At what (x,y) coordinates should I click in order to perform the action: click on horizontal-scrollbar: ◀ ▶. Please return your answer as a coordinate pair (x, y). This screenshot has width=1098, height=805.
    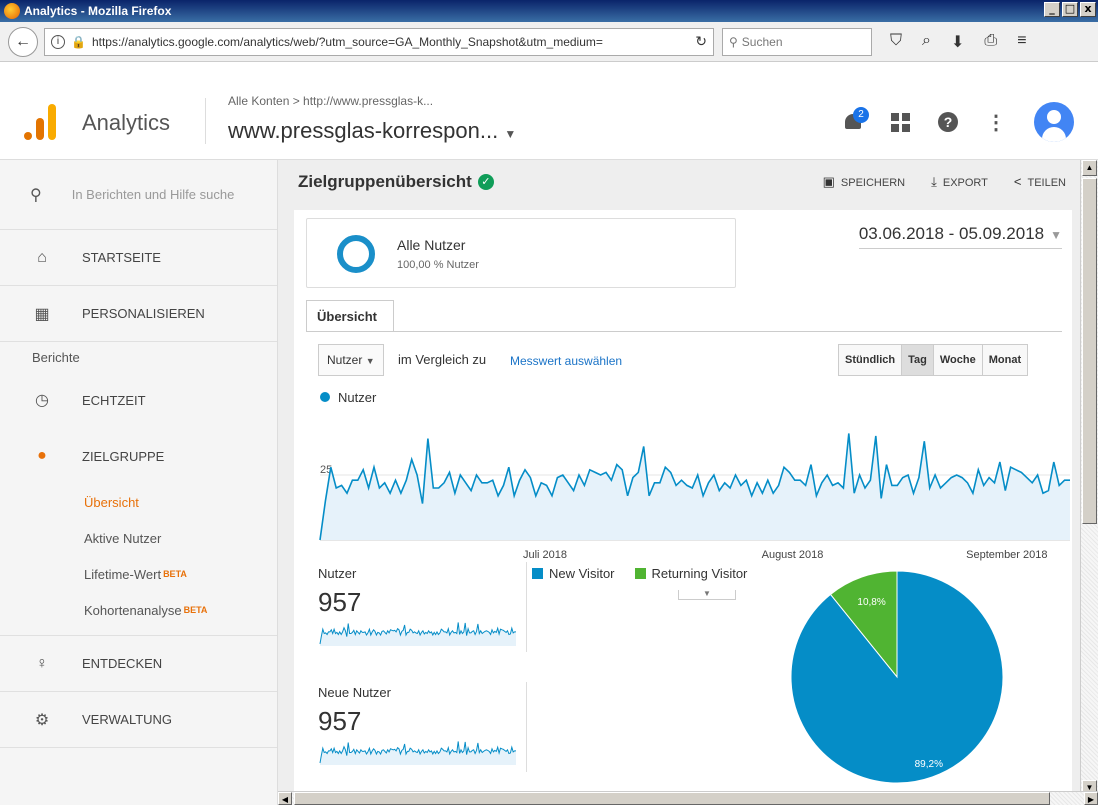
    Looking at the image, I should click on (688, 798).